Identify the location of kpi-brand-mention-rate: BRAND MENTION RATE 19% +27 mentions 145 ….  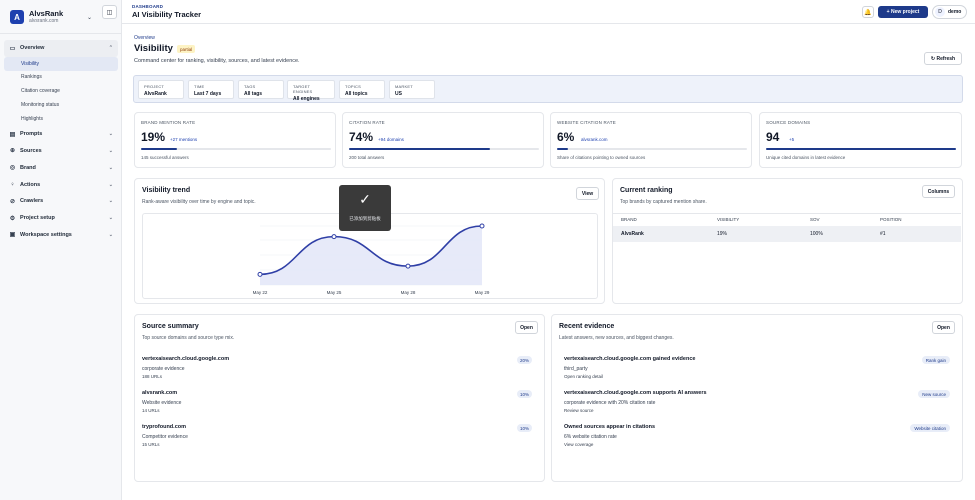
(235, 140).